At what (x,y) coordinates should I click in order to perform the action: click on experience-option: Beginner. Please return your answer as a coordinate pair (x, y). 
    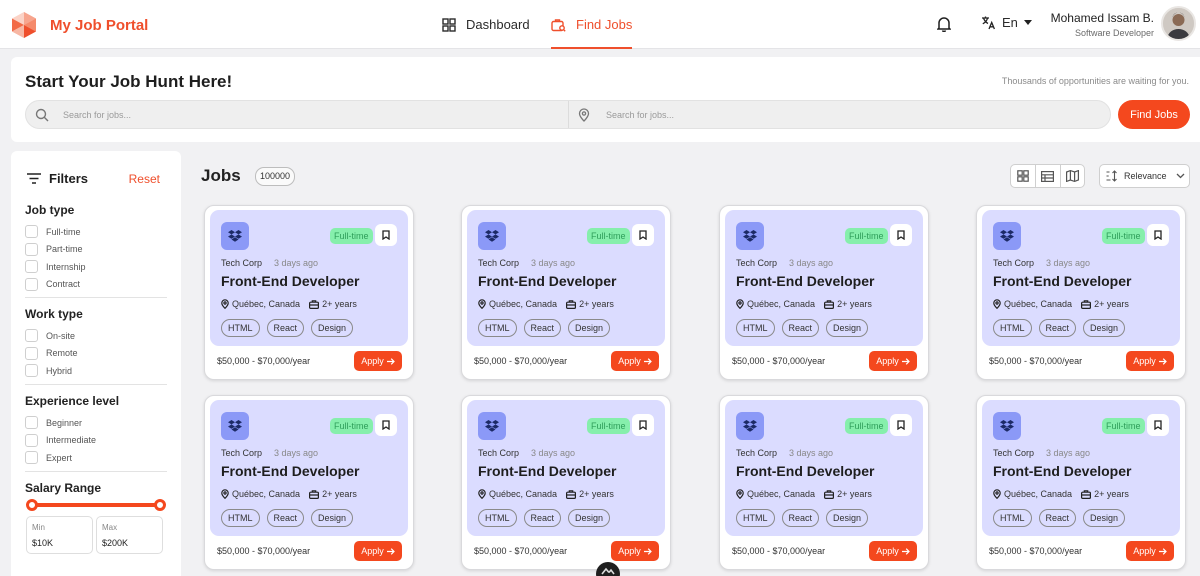
    Looking at the image, I should click on (96, 423).